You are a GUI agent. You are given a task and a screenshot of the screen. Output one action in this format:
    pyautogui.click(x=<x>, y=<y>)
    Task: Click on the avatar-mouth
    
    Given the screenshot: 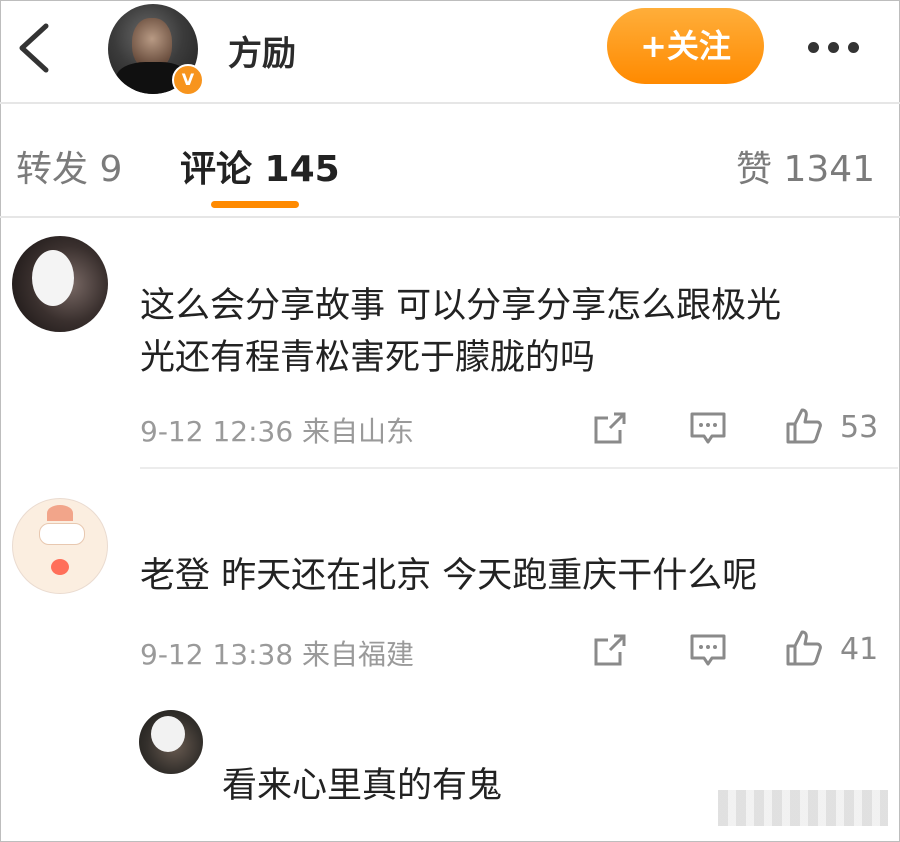 What is the action you would take?
    pyautogui.click(x=60, y=567)
    